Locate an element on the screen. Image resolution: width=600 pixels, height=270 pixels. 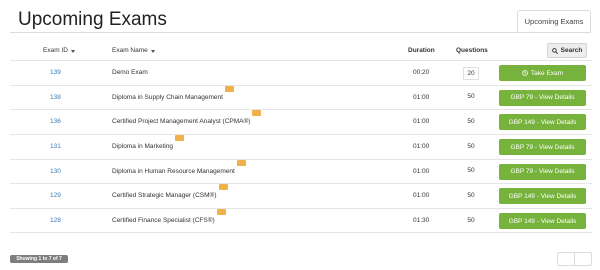
exam-name-text: Certified Finance Specialist (CFS®) is located at coordinates (163, 221).